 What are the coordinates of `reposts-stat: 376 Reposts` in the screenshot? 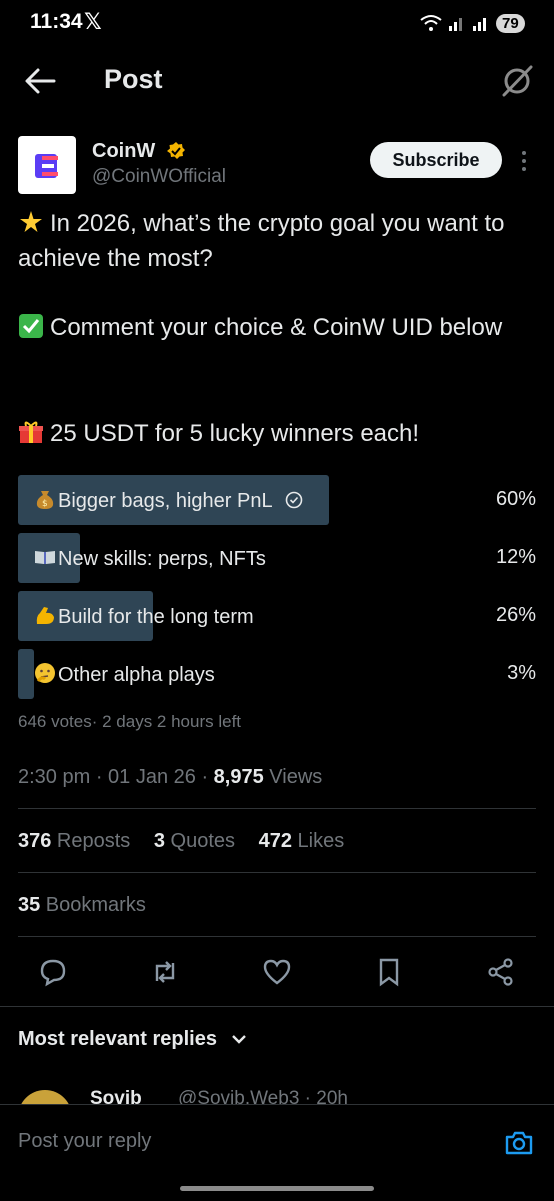 It's located at (74, 841).